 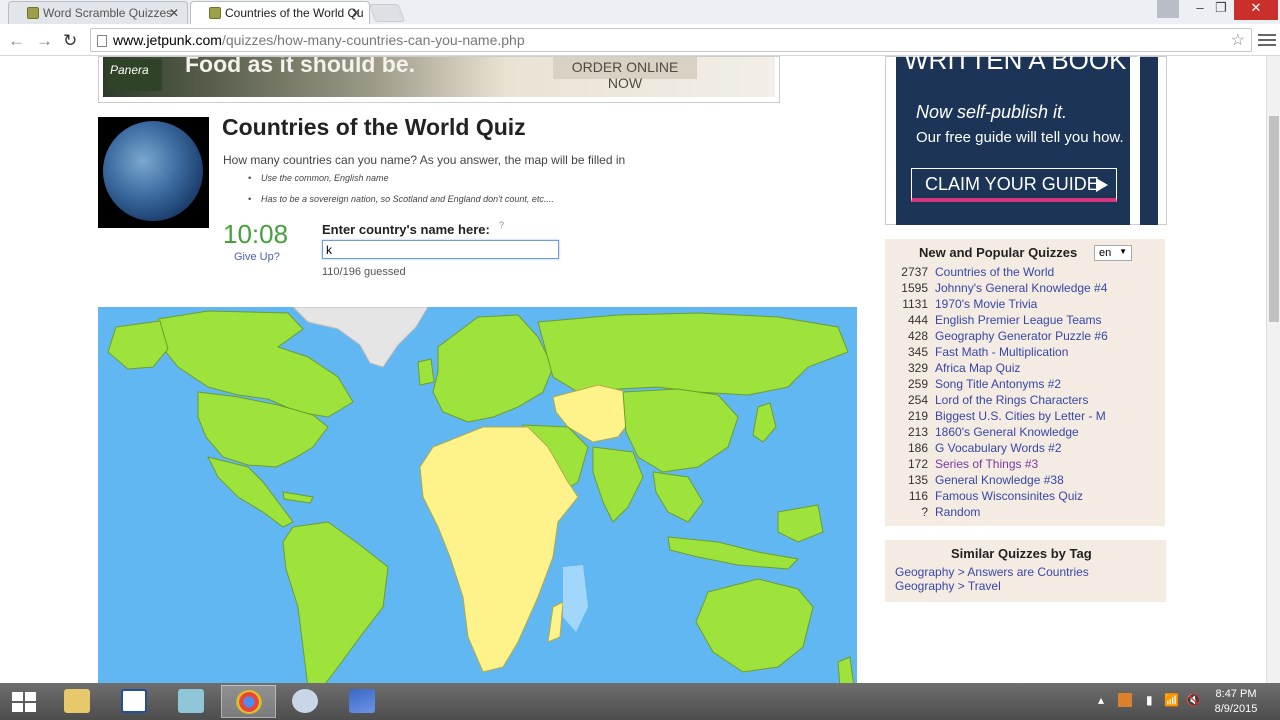 I want to click on guessed-count: 110/196 guessed, so click(x=364, y=272).